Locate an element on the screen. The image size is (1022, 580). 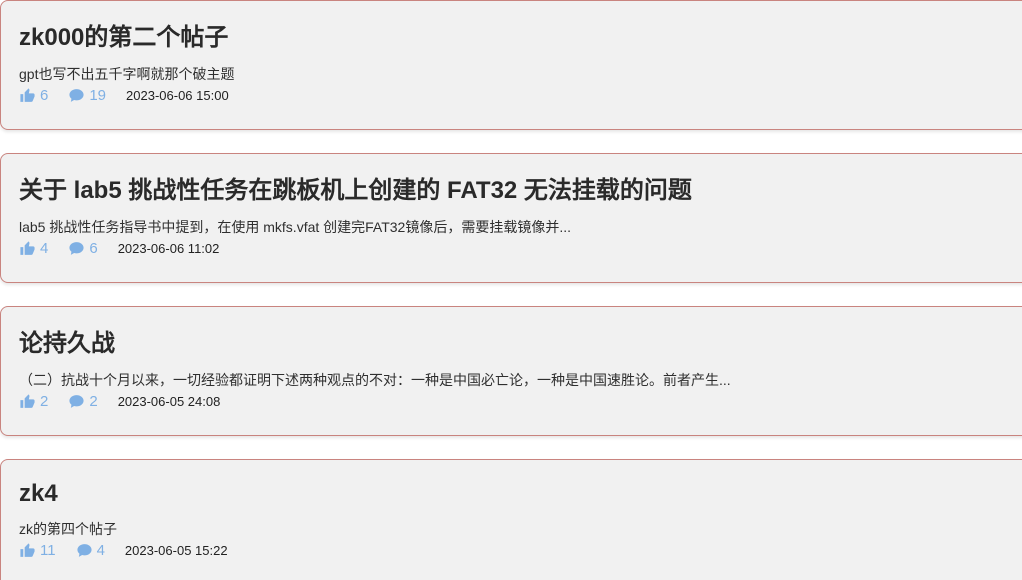
post-title: 关于 lab5 挑战性任务在跳板机上创建的 FAT32 无法挂载的问题 is located at coordinates (355, 191).